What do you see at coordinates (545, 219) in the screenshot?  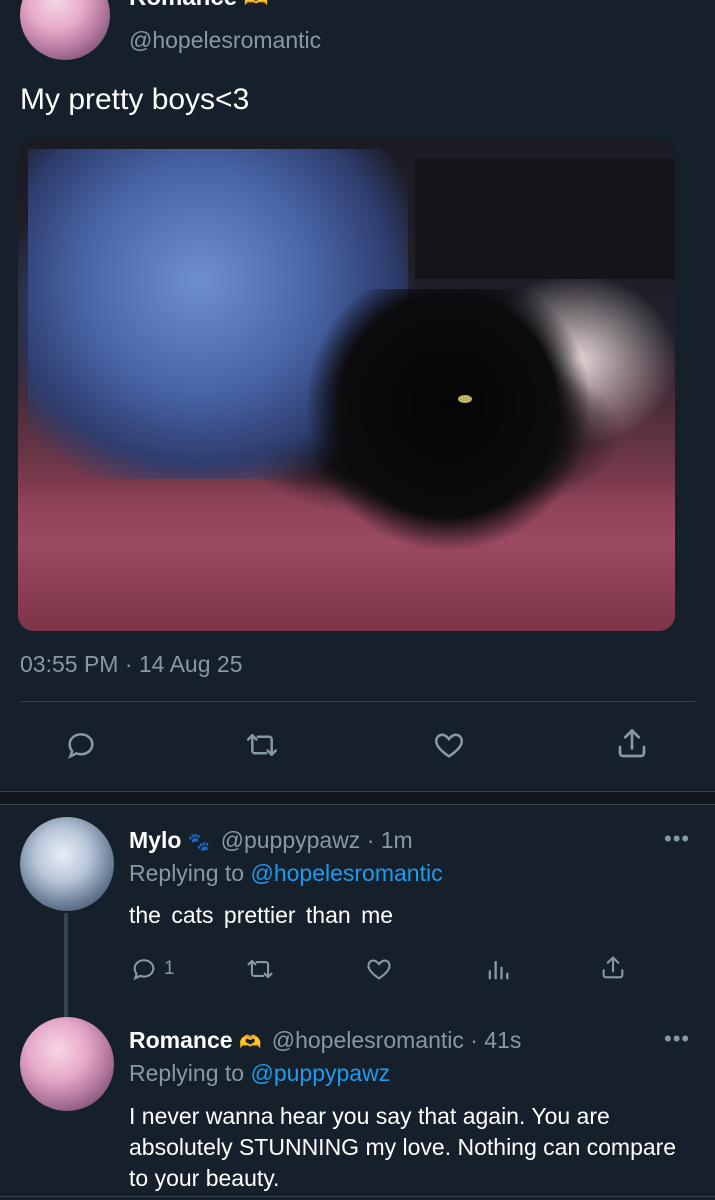 I see `photo-dresser` at bounding box center [545, 219].